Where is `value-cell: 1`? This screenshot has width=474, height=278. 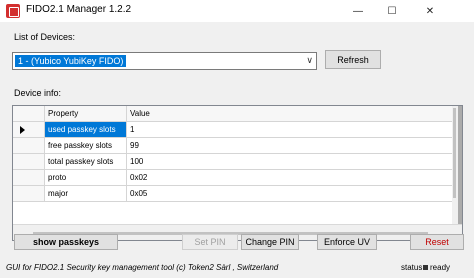 value-cell: 1 is located at coordinates (292, 130).